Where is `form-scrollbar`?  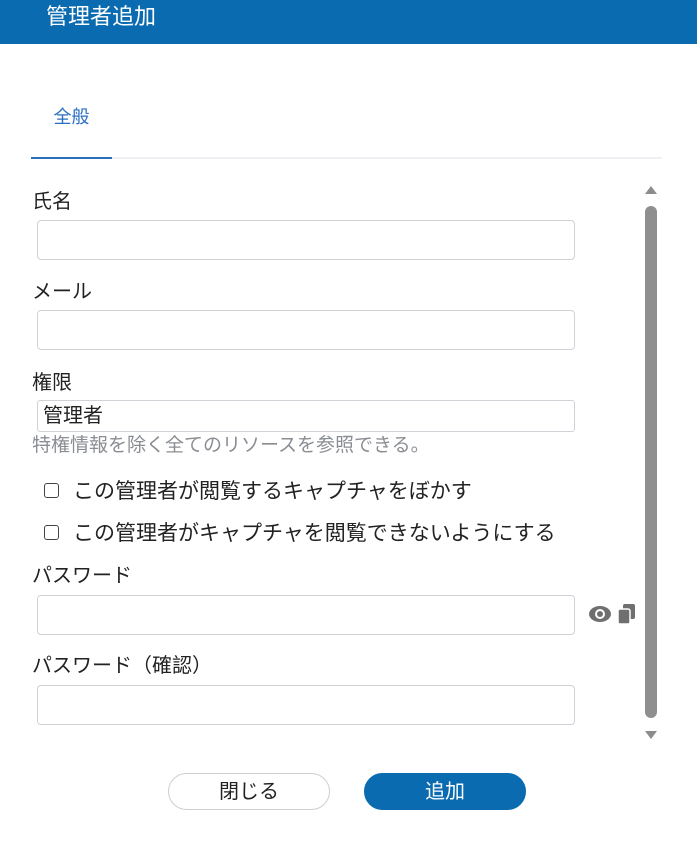 form-scrollbar is located at coordinates (651, 461).